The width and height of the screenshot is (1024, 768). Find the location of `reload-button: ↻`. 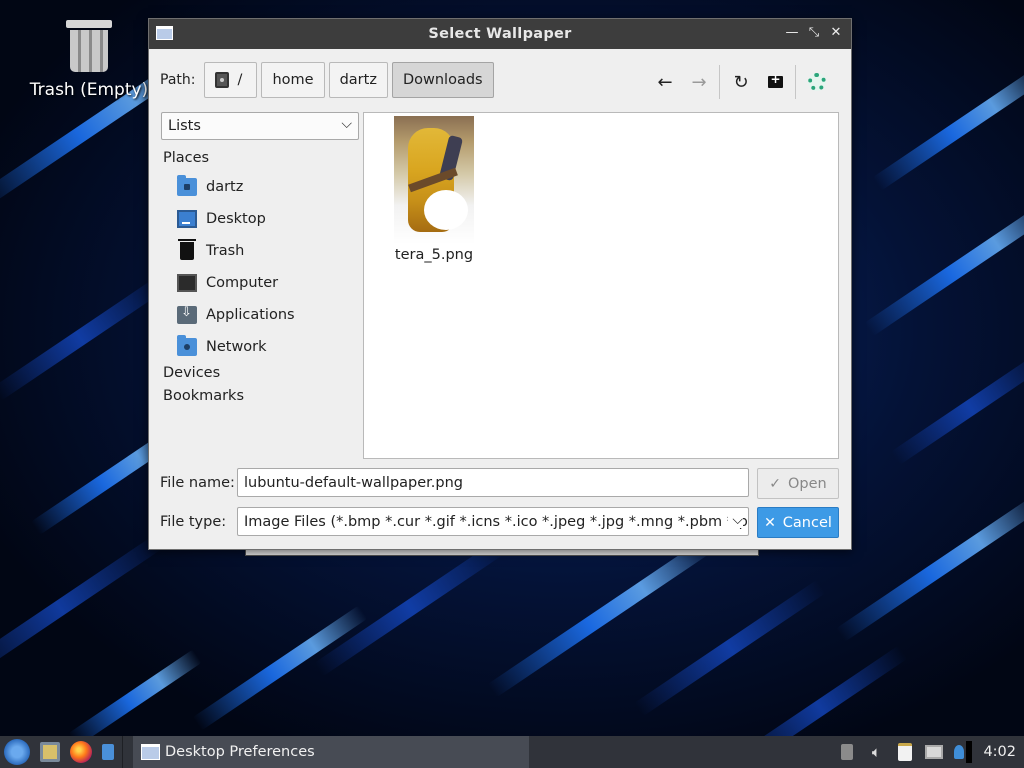

reload-button: ↻ is located at coordinates (741, 82).